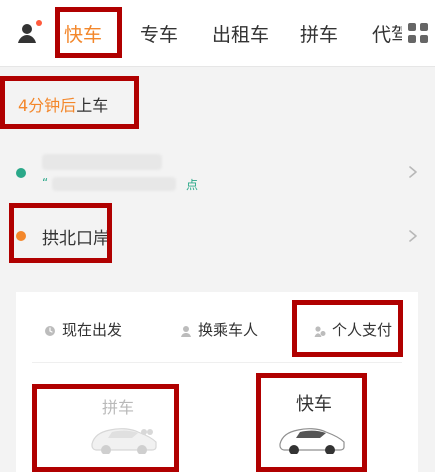 The width and height of the screenshot is (435, 472). What do you see at coordinates (192, 185) in the screenshot?
I see `pickup-hint-suffix: 点` at bounding box center [192, 185].